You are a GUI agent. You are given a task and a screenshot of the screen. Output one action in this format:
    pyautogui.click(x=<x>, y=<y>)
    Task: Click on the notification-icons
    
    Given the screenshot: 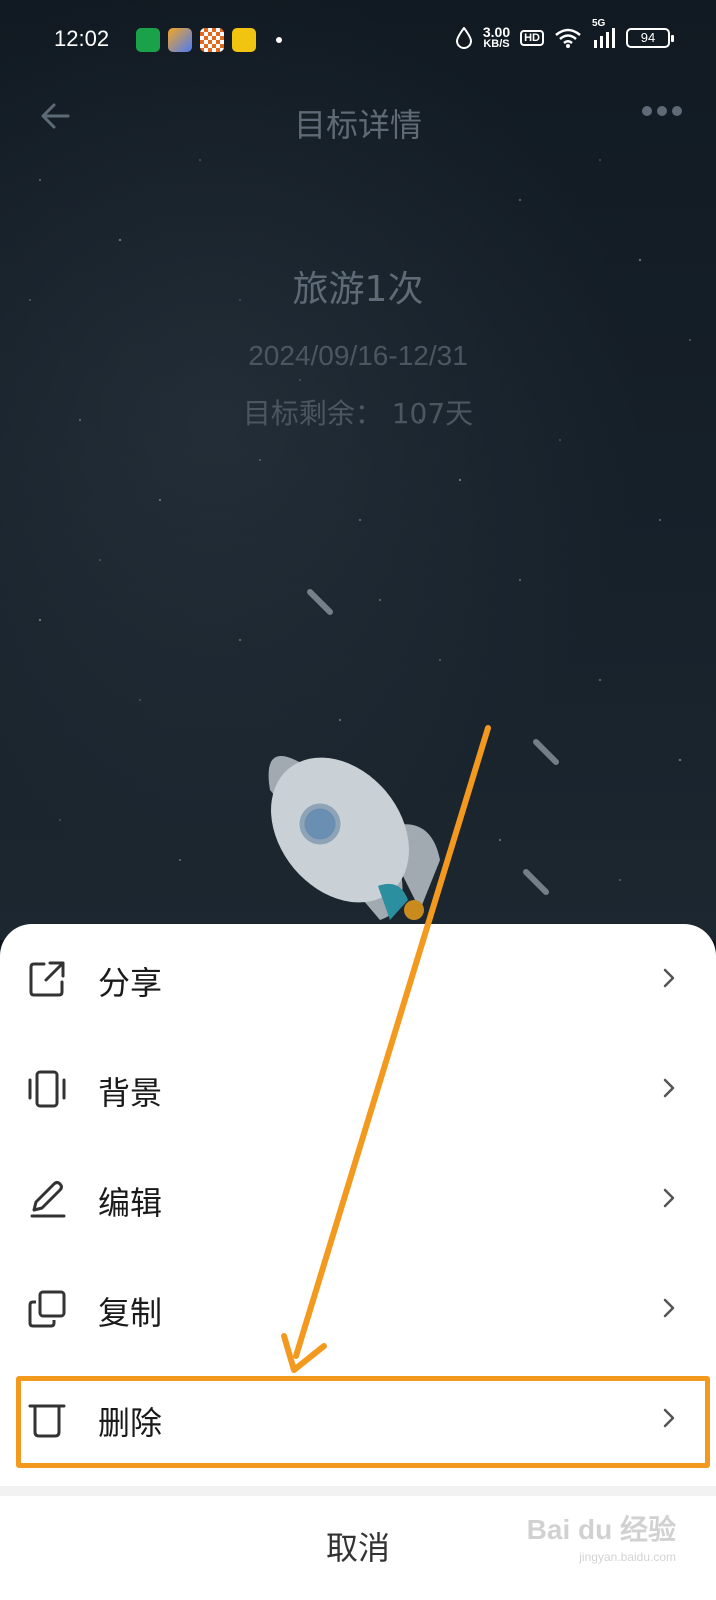 What is the action you would take?
    pyautogui.click(x=209, y=40)
    